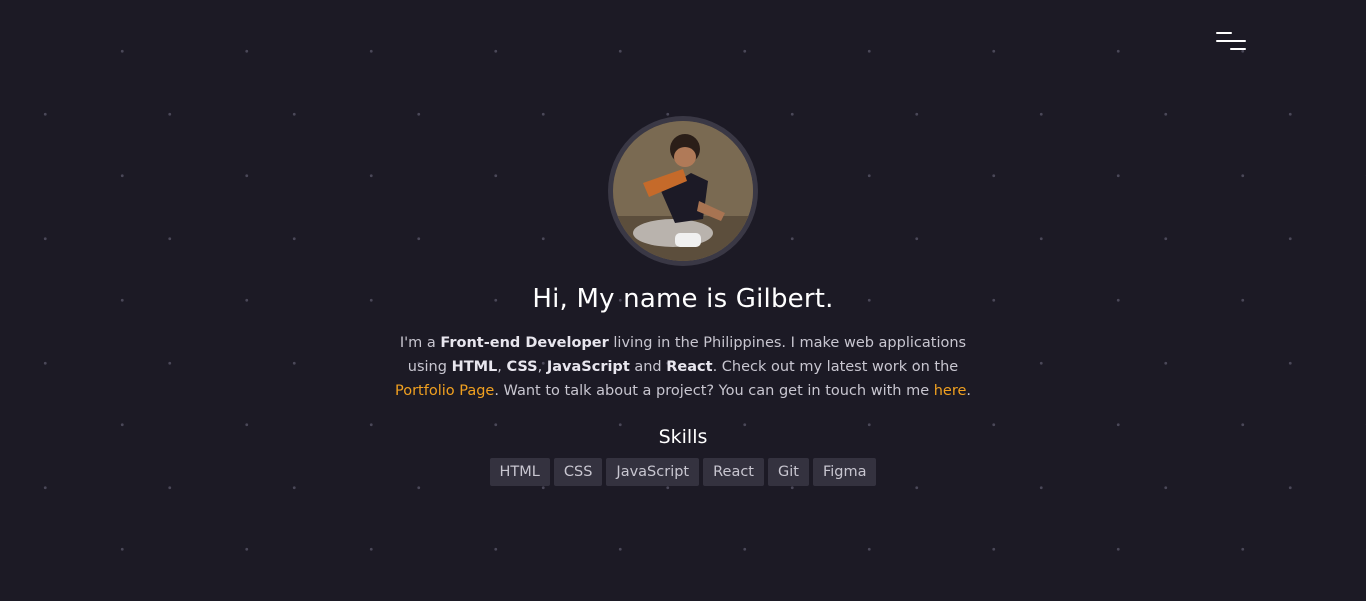  What do you see at coordinates (683, 299) in the screenshot?
I see `page-title: Hi, My name is Gilbert.` at bounding box center [683, 299].